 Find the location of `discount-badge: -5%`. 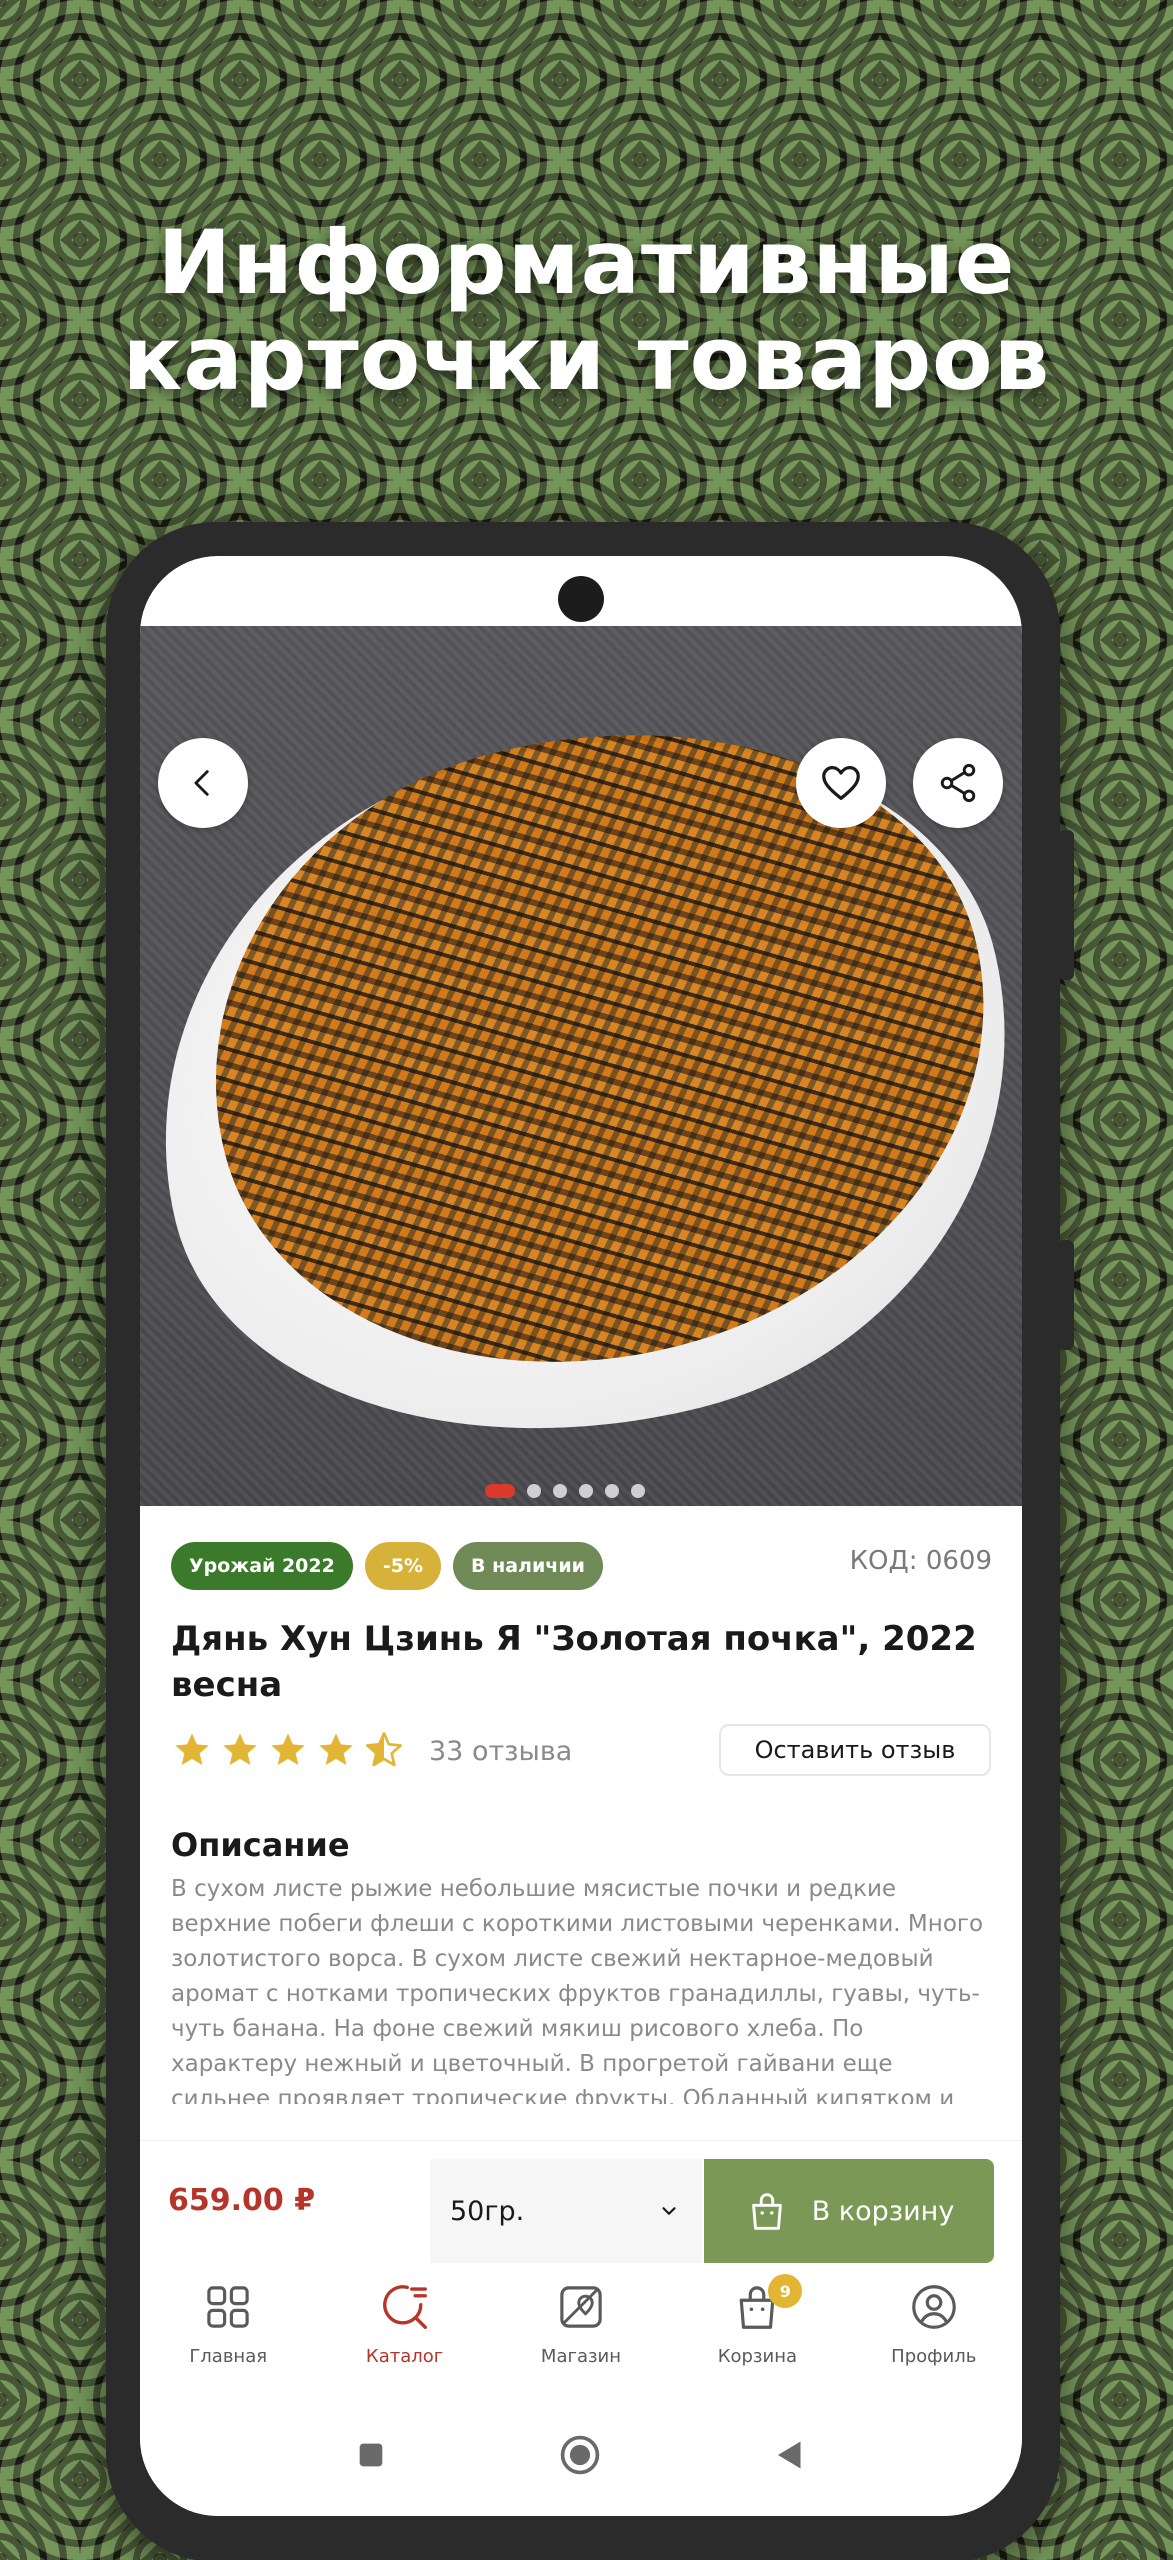

discount-badge: -5% is located at coordinates (402, 1566).